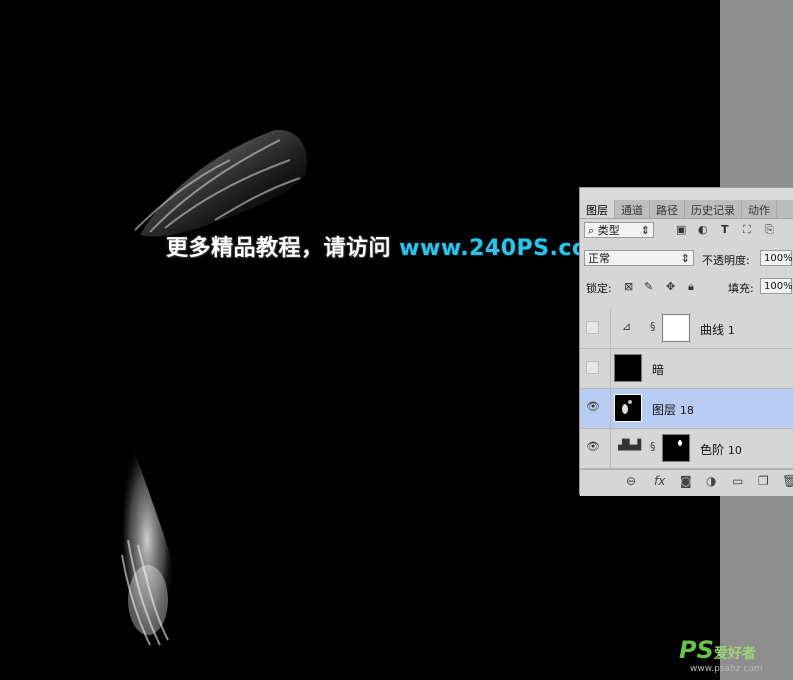 This screenshot has height=680, width=793. What do you see at coordinates (713, 209) in the screenshot?
I see `tab-history: 历史记录` at bounding box center [713, 209].